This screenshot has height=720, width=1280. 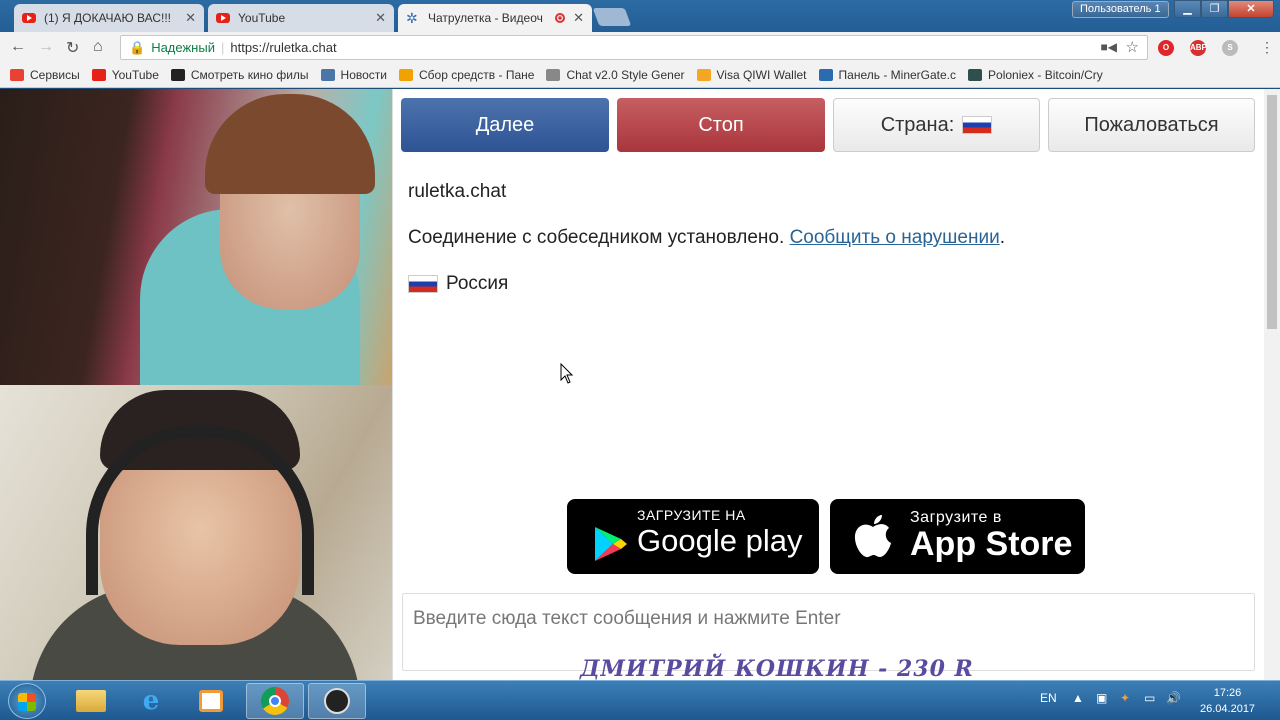 I want to click on language-indicator: EN, so click(x=1048, y=698).